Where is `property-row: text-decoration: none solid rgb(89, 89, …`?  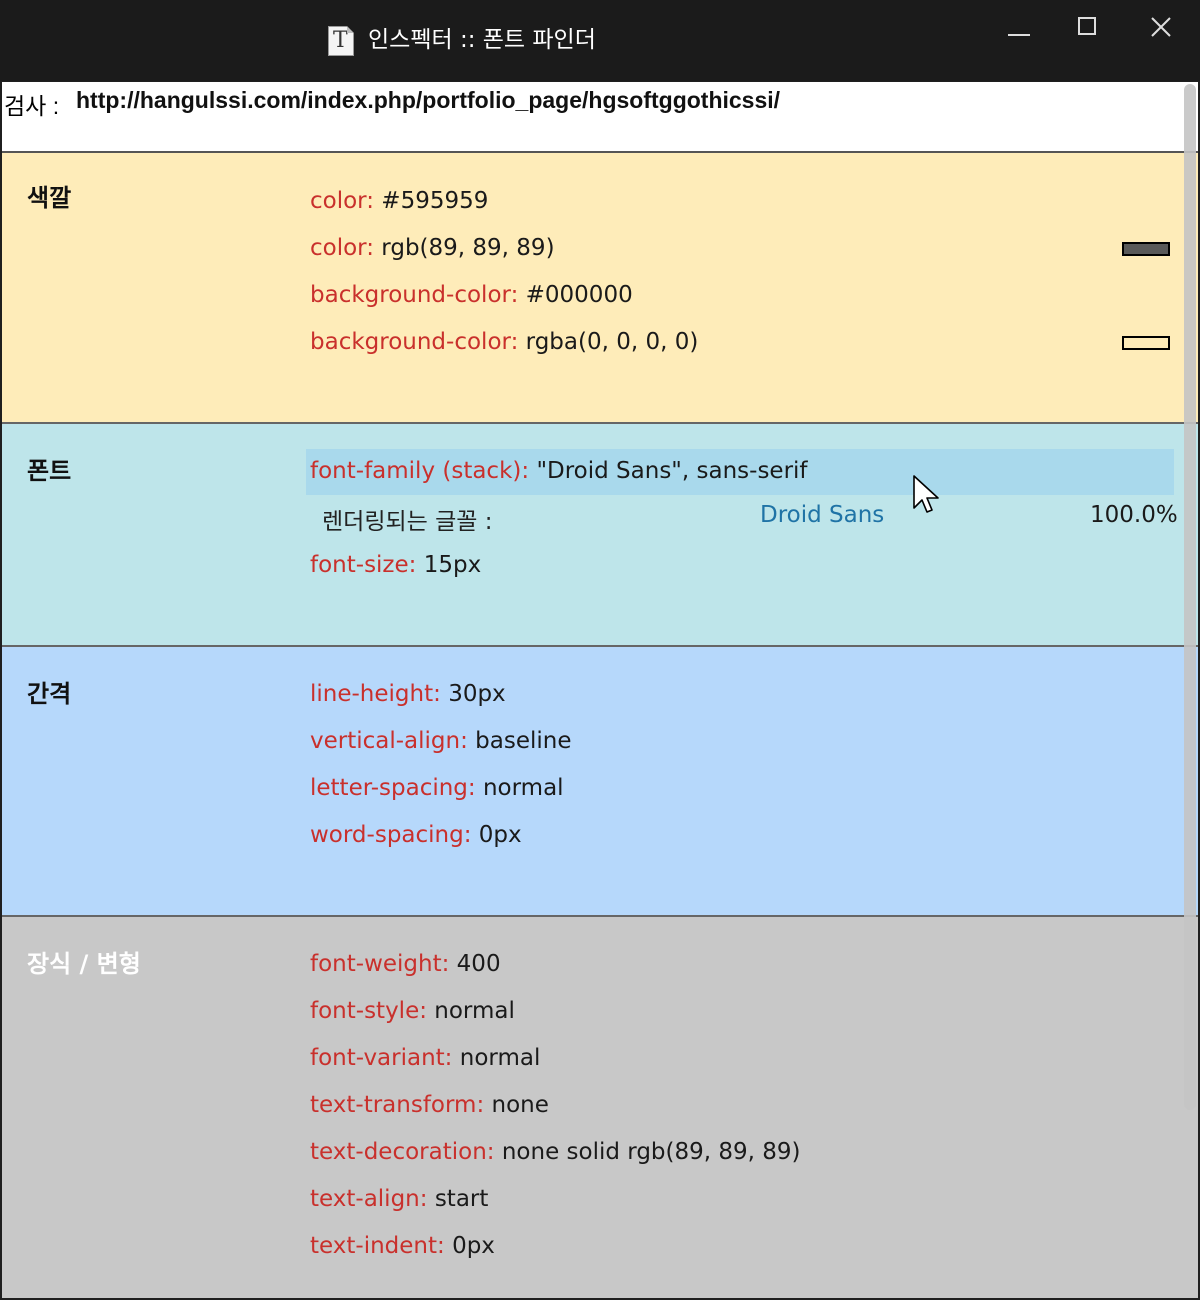
property-row: text-decoration: none solid rgb(89, 89, … is located at coordinates (555, 1152).